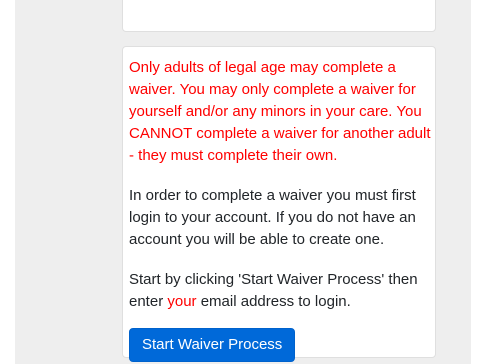 The height and width of the screenshot is (364, 485). What do you see at coordinates (212, 345) in the screenshot?
I see `start-waiver-process-button: Start Waiver Process` at bounding box center [212, 345].